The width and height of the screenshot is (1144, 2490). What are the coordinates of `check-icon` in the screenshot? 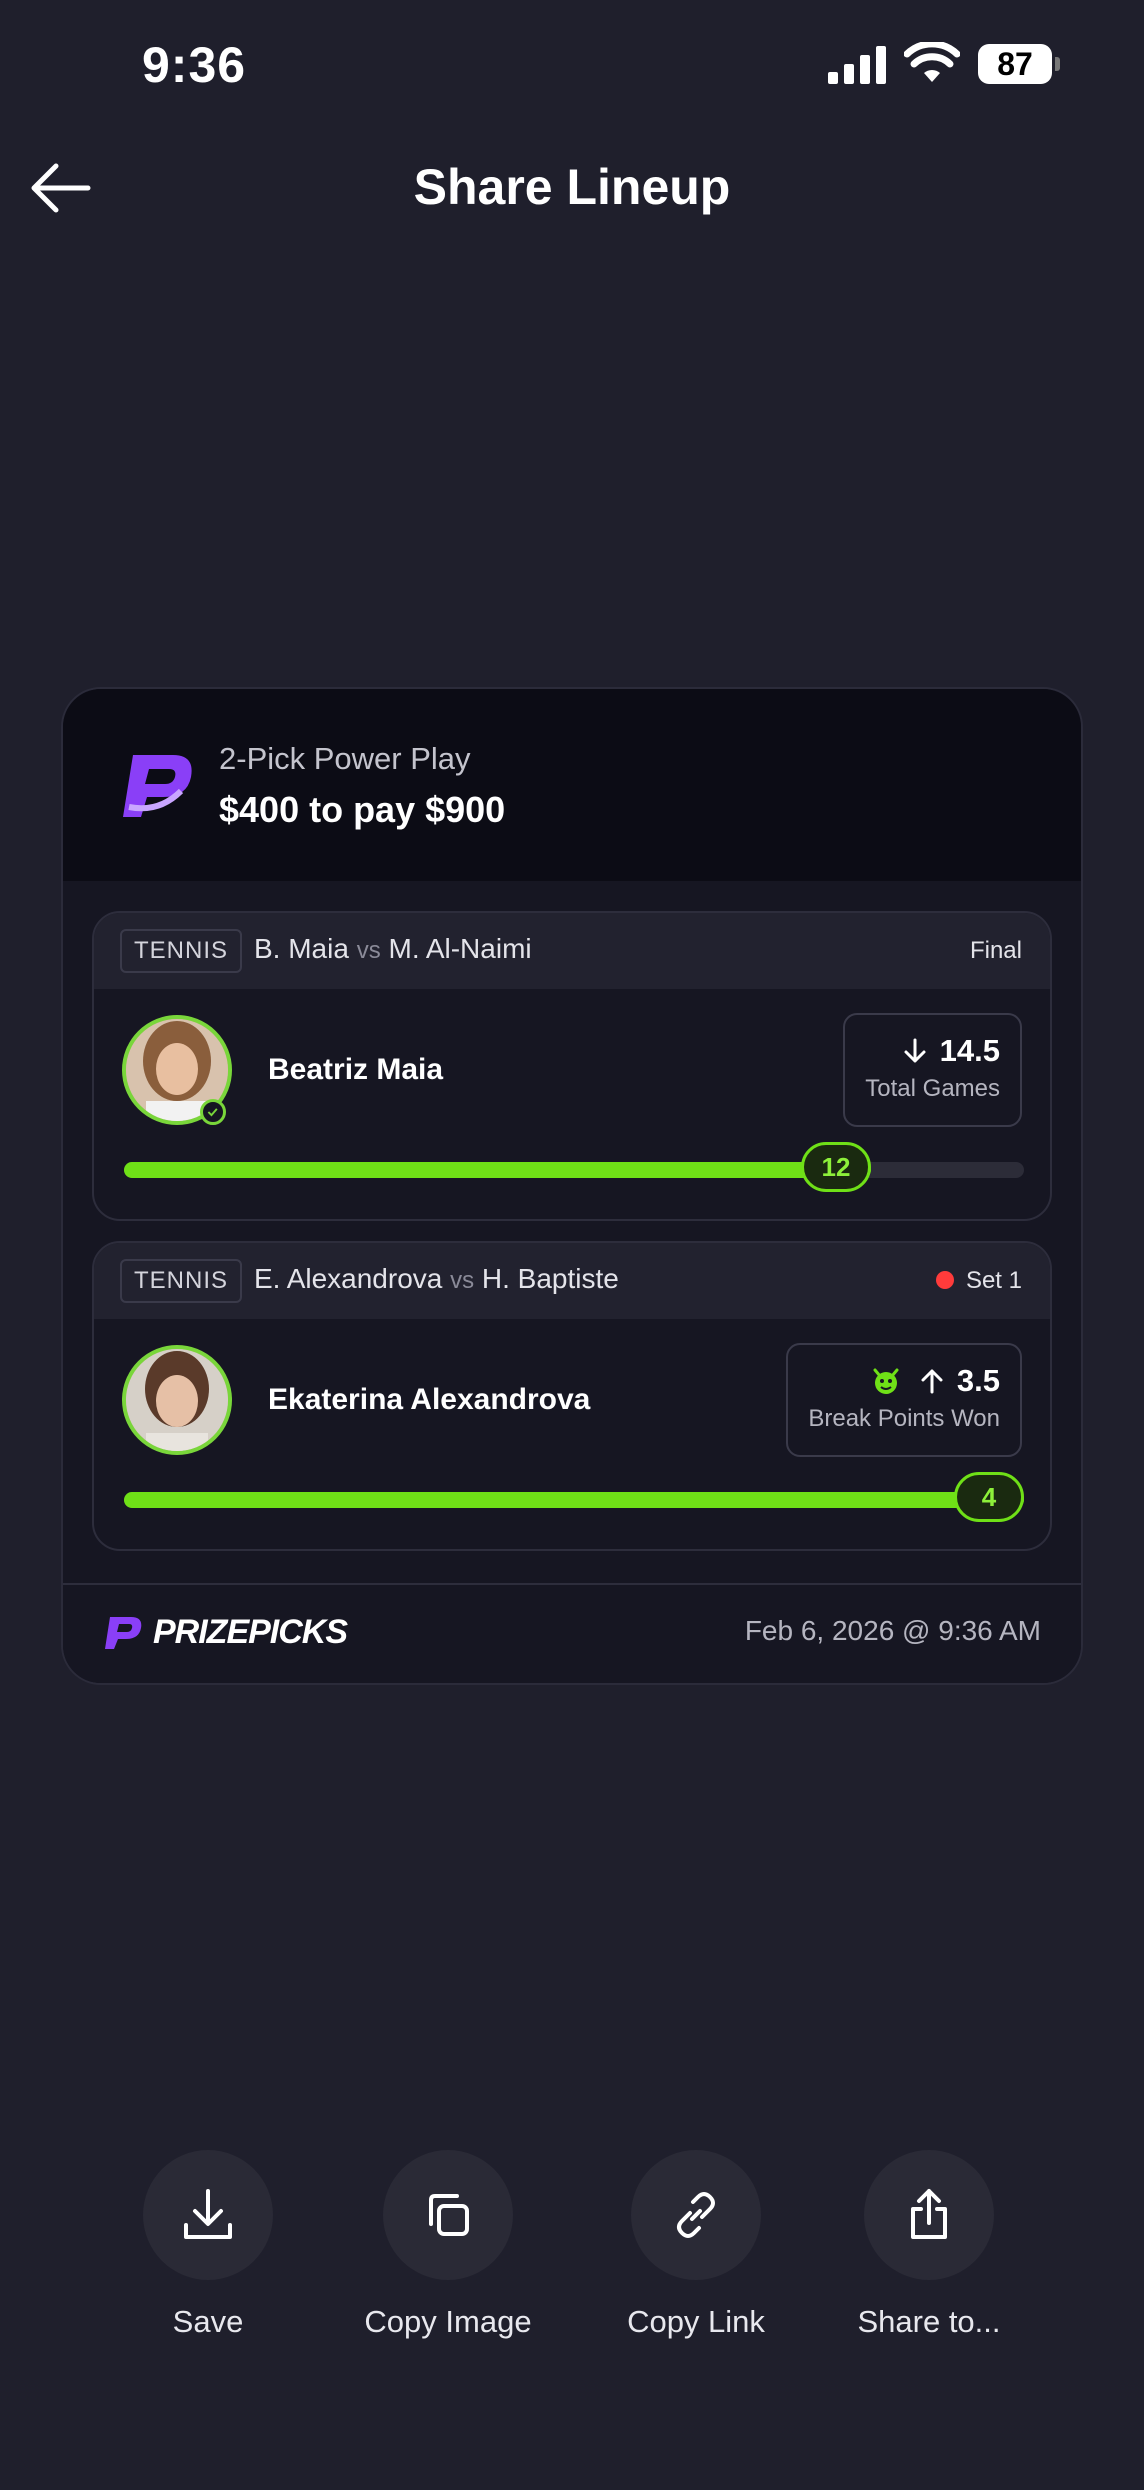 It's located at (213, 1112).